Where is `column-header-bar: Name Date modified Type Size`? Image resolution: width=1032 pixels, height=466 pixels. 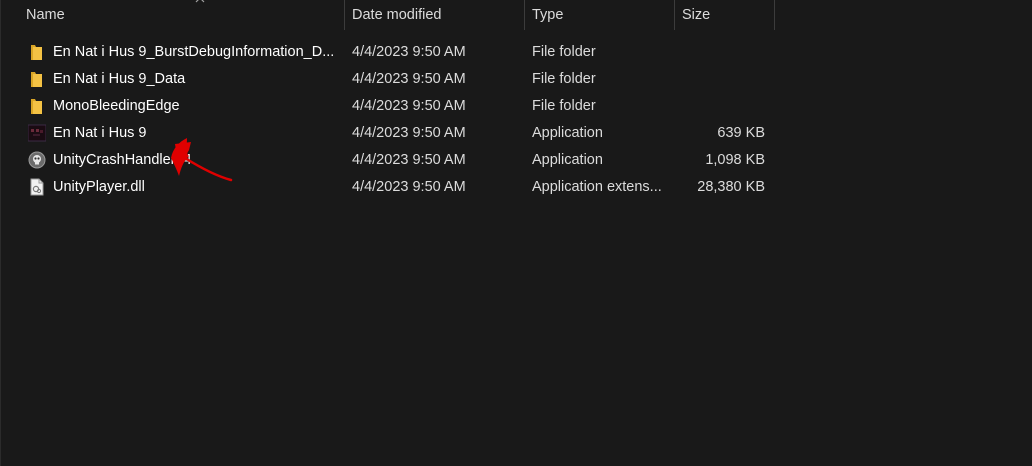 column-header-bar: Name Date modified Type Size is located at coordinates (516, 15).